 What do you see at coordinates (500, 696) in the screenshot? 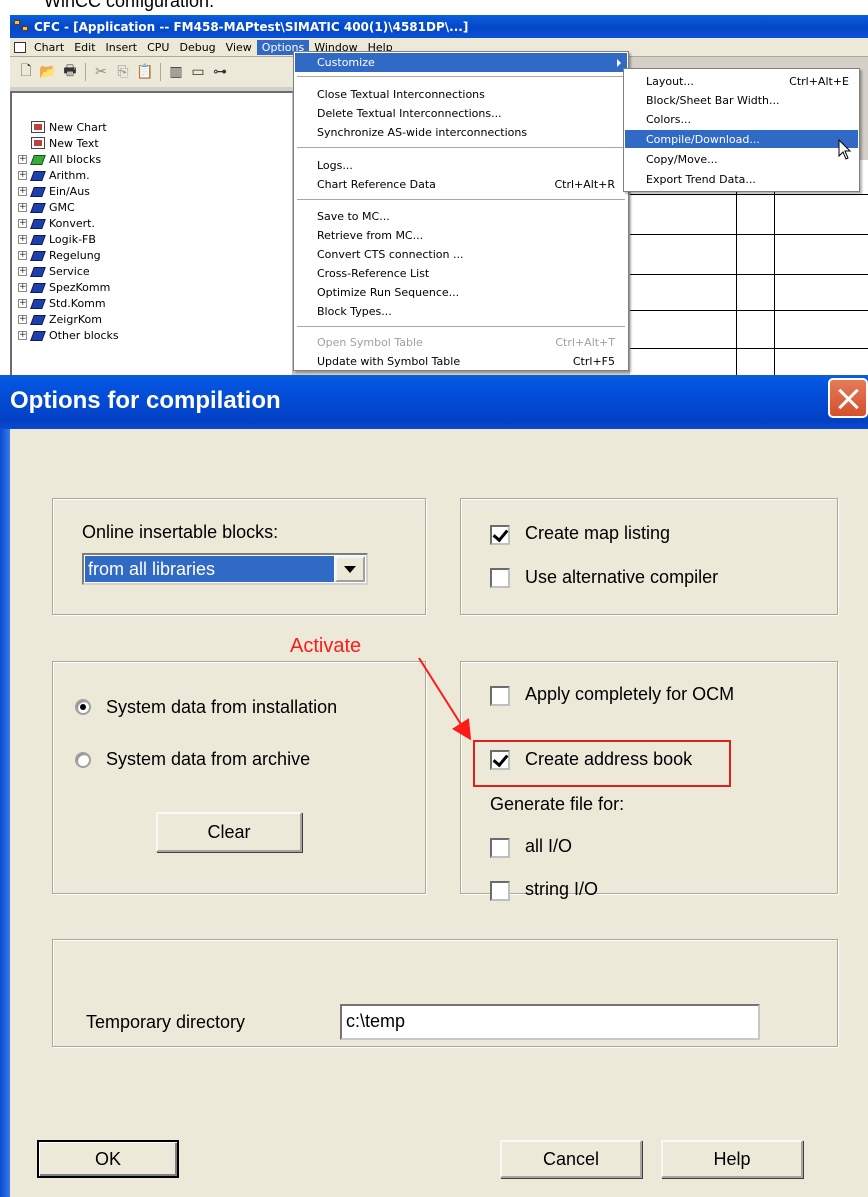
I see `apply-ocm-checkbox` at bounding box center [500, 696].